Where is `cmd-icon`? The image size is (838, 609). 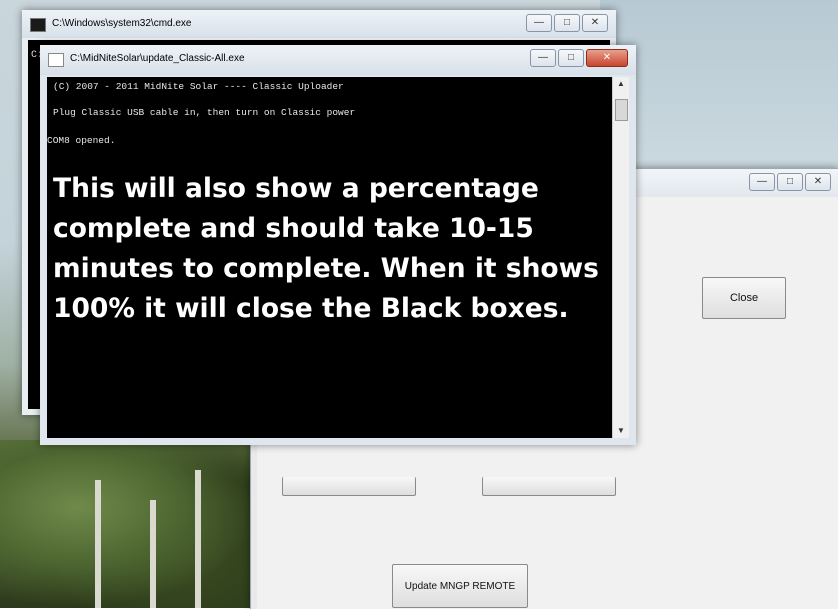
cmd-icon is located at coordinates (38, 25).